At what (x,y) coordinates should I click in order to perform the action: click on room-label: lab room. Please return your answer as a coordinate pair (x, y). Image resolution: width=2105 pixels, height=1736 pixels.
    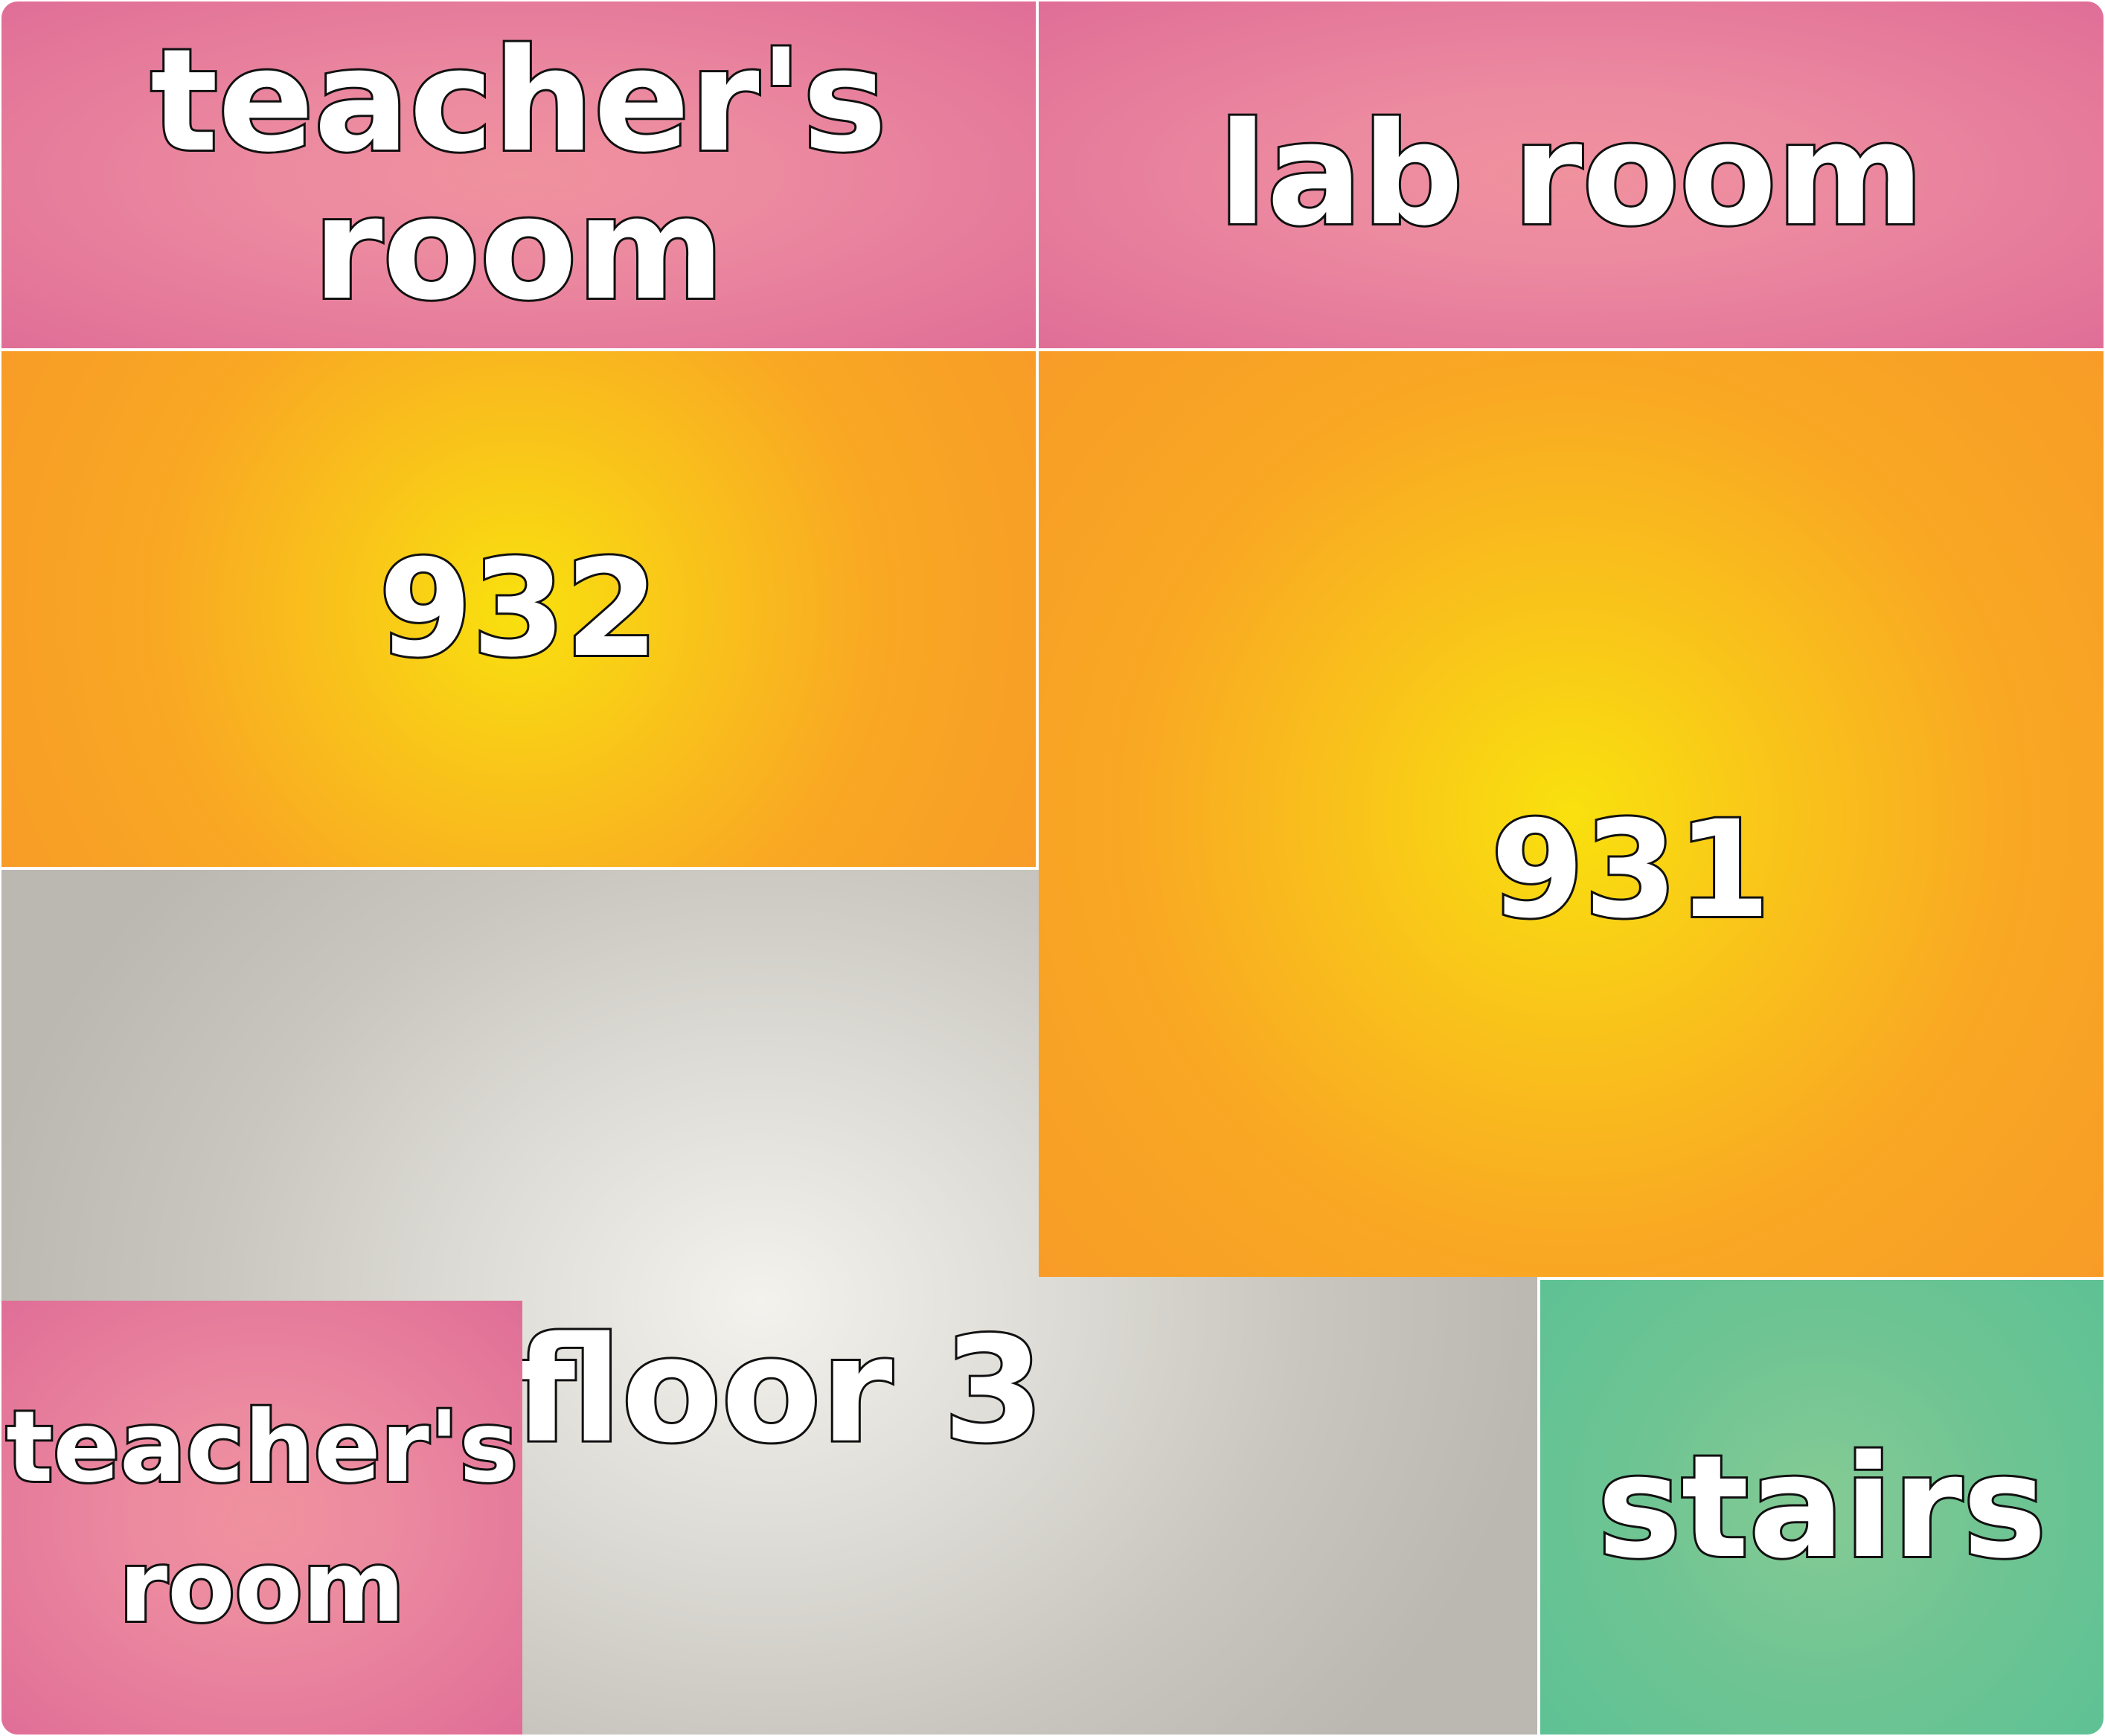
    Looking at the image, I should click on (1571, 174).